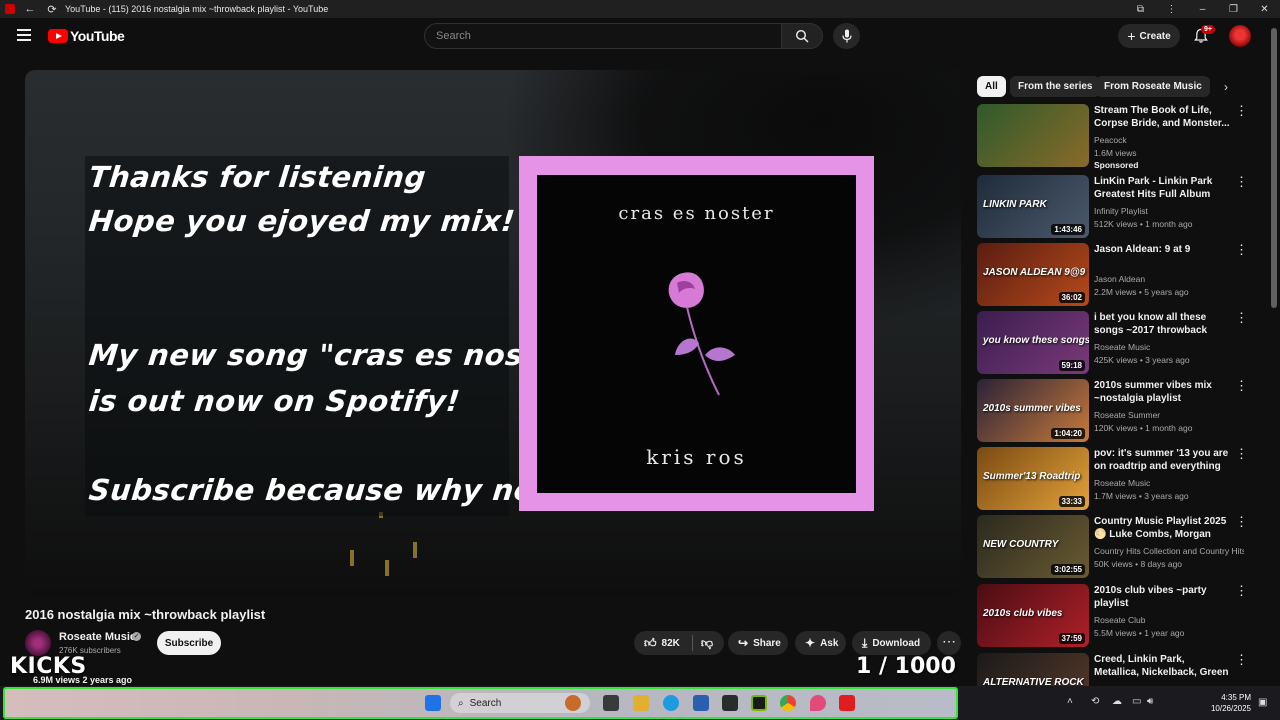 This screenshot has height=720, width=1280. What do you see at coordinates (1162, 597) in the screenshot?
I see `recommendation-title: 2010s club vibes ~party playlist` at bounding box center [1162, 597].